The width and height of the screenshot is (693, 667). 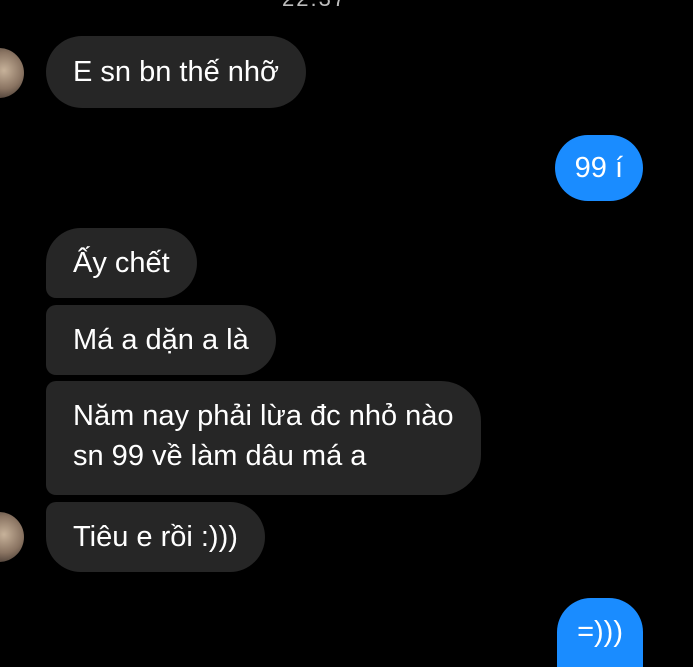 I want to click on message-bubble-outgoing: =))), so click(x=600, y=632).